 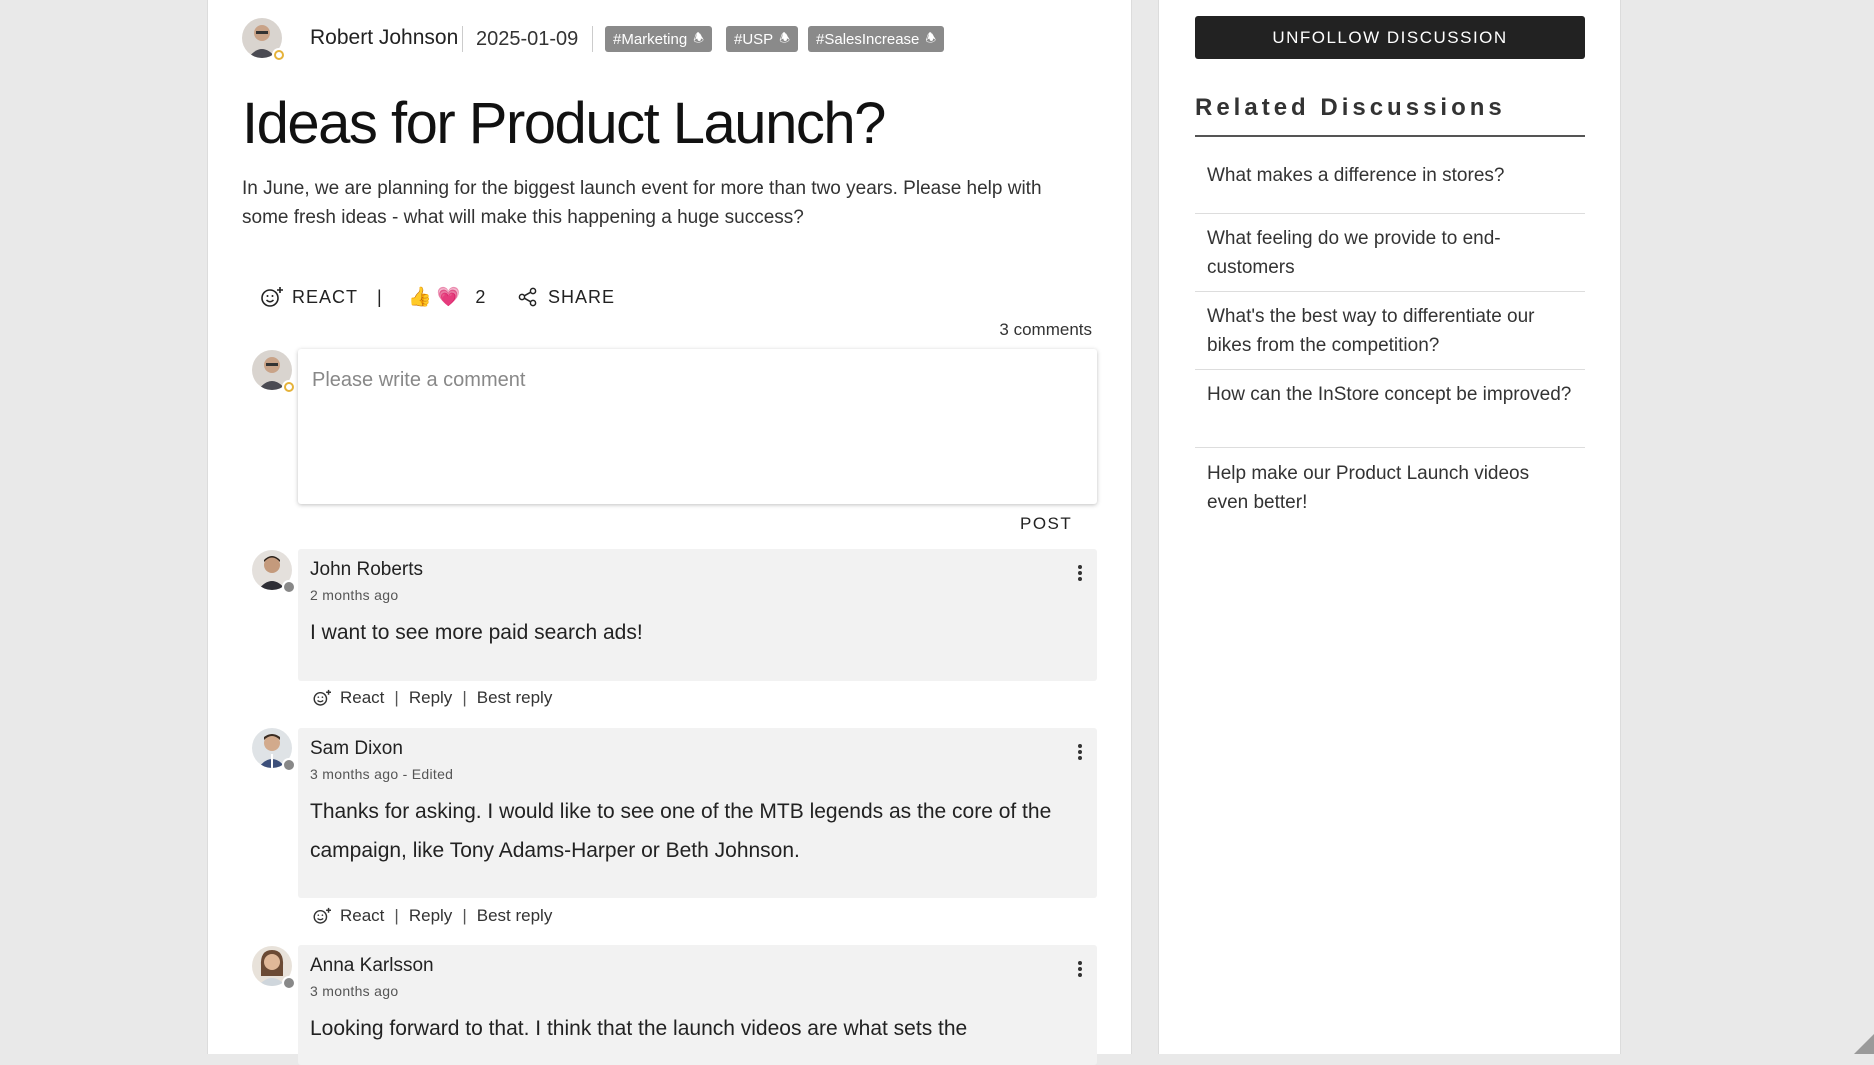 I want to click on react-button: REACT, so click(x=309, y=297).